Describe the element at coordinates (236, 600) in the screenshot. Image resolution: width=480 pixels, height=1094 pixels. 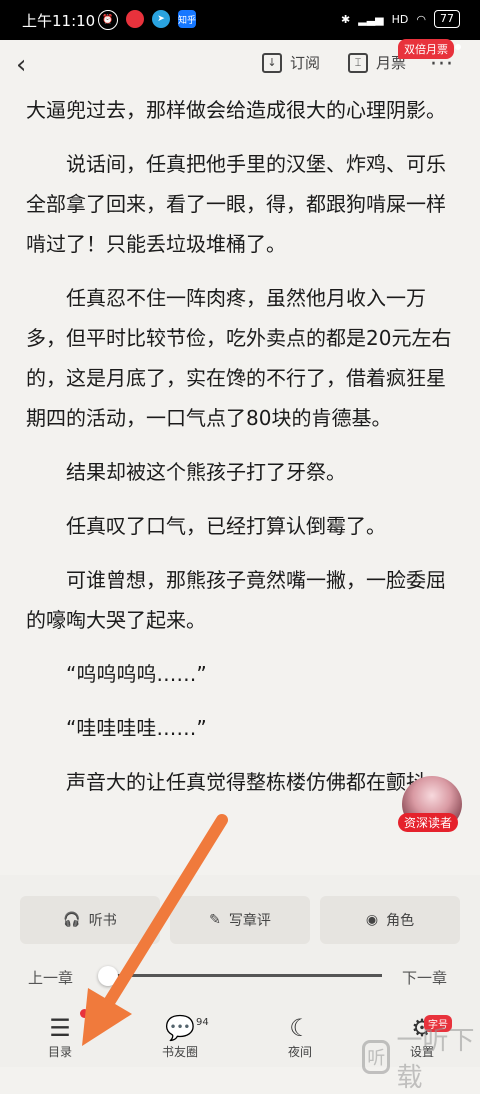
I see `content-paragraph: 可谁曾想，那熊孩子竟然嘴一撇，一脸委屈的嚎啕大哭了起来。` at that location.